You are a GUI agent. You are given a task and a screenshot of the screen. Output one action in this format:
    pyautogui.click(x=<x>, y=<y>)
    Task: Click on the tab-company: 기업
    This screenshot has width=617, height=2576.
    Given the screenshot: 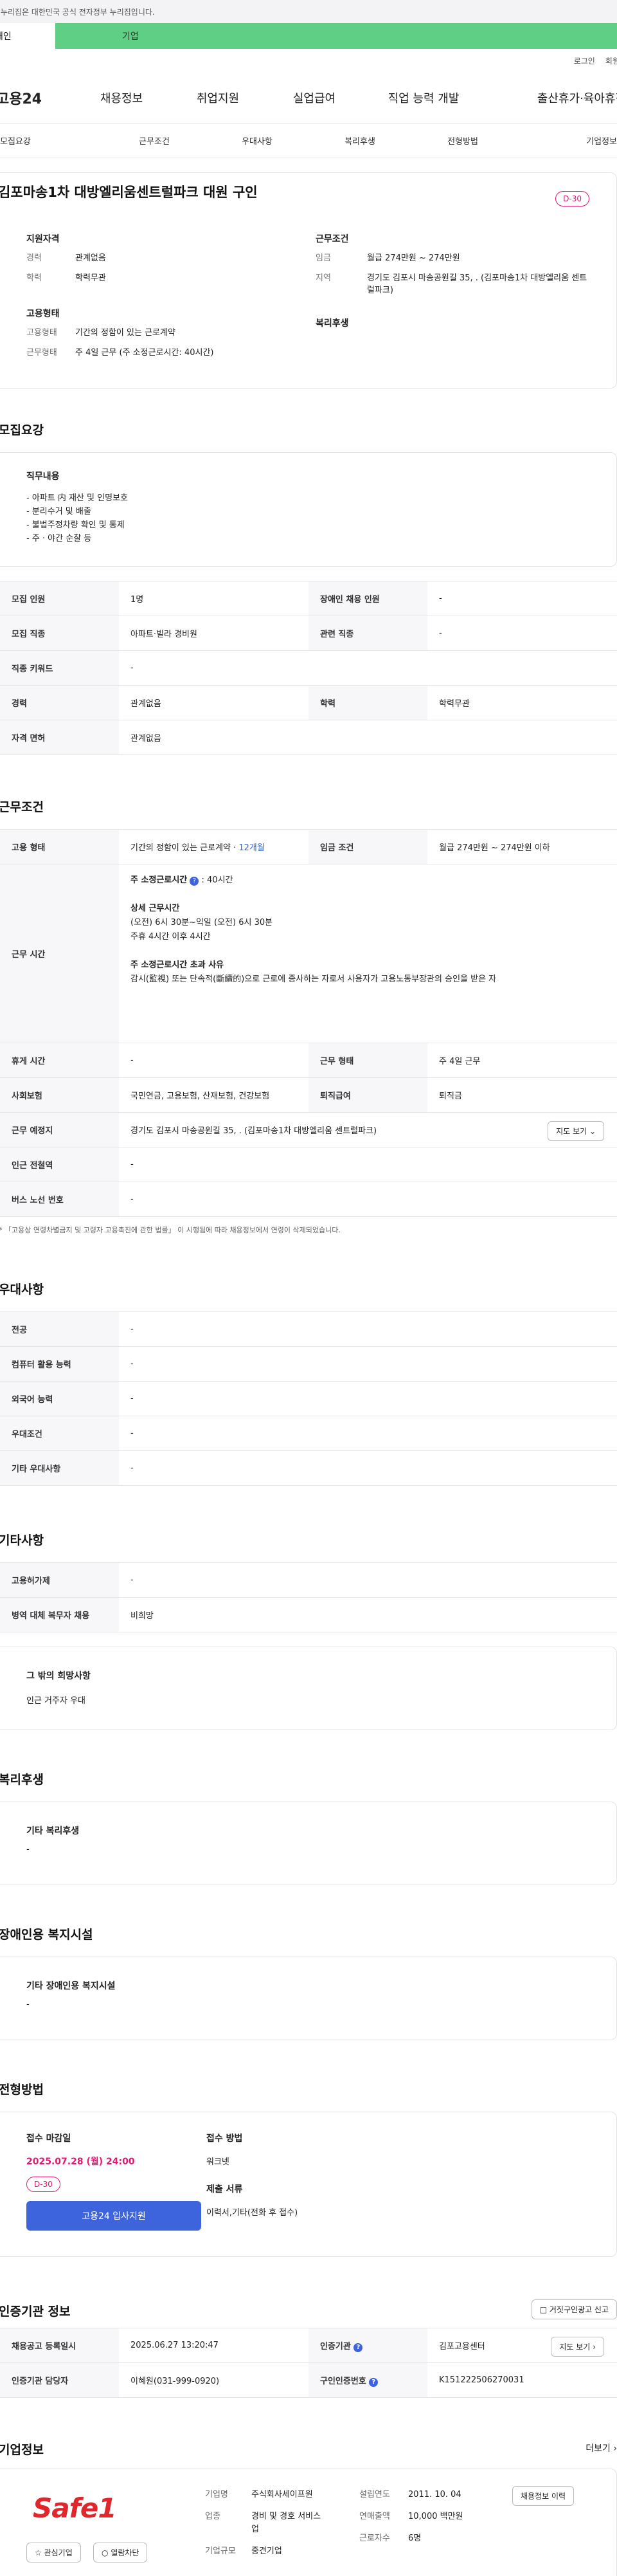 What is the action you would take?
    pyautogui.click(x=336, y=36)
    